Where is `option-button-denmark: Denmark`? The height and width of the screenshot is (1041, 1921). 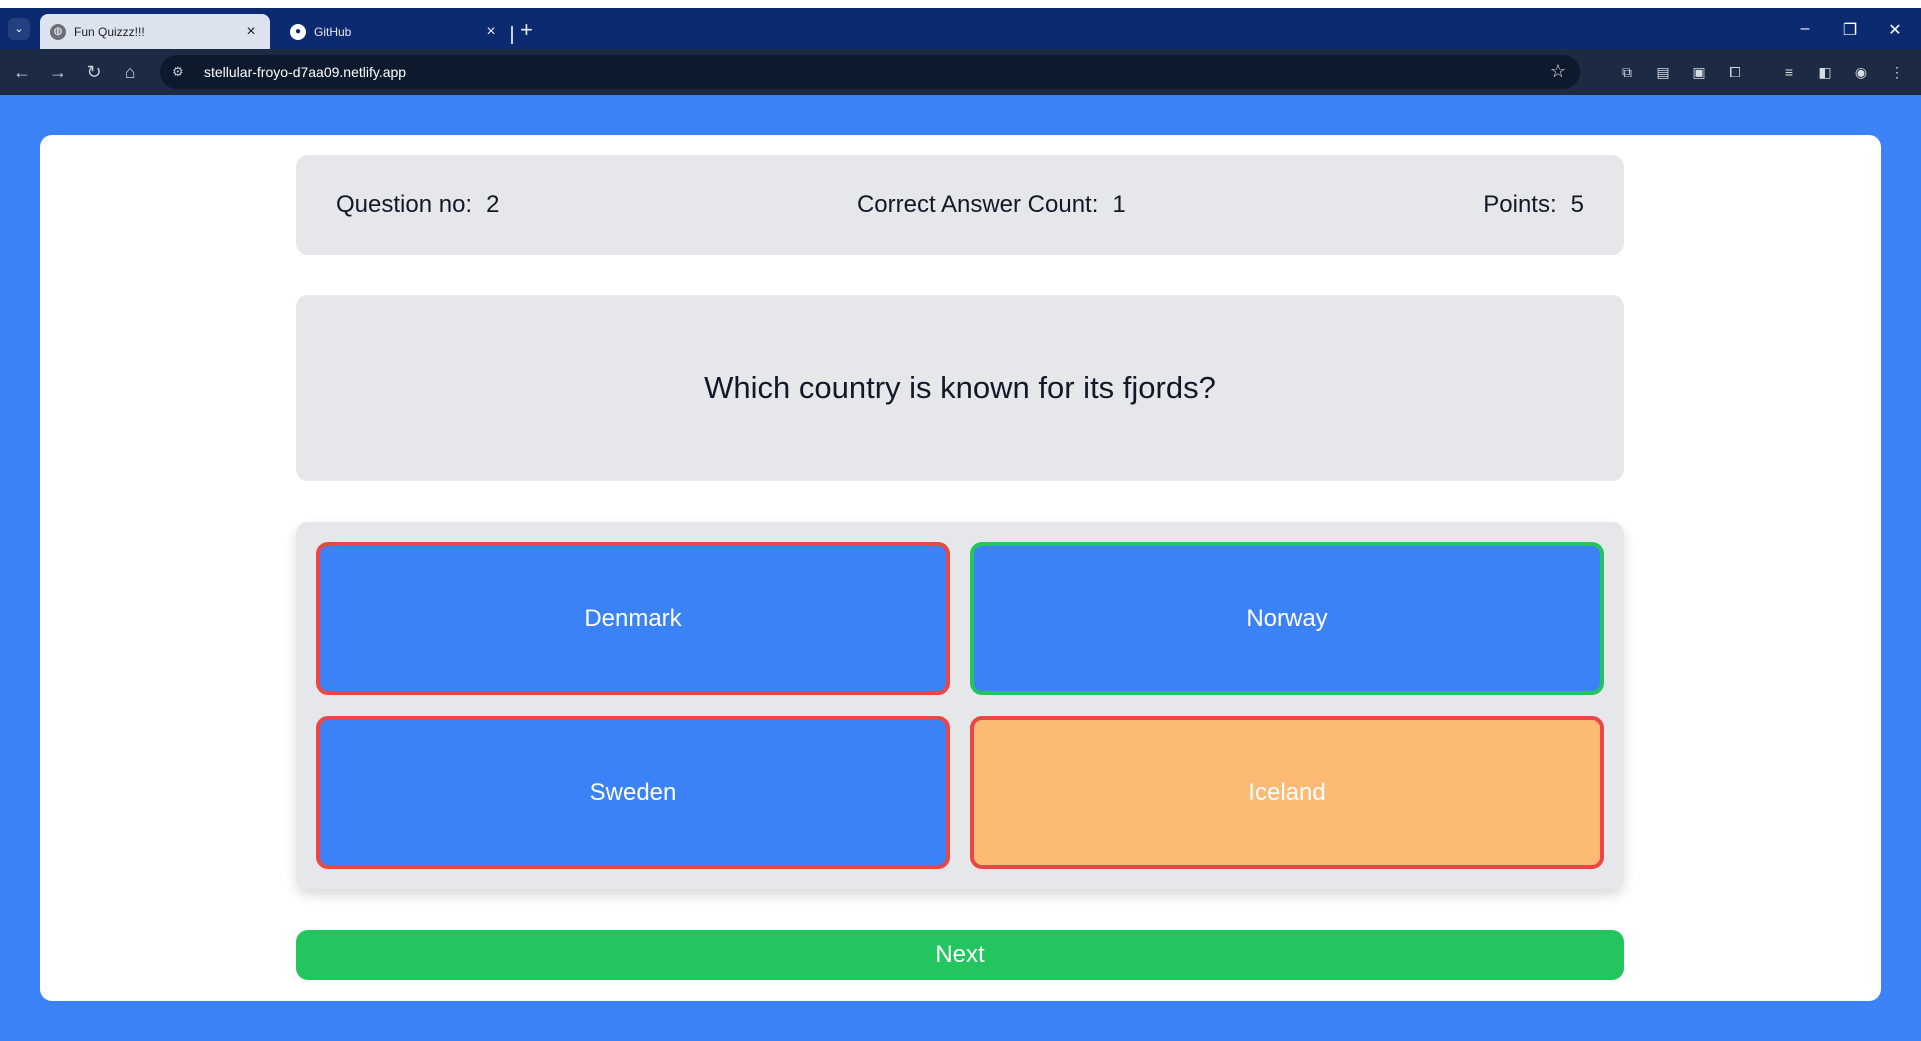 option-button-denmark: Denmark is located at coordinates (633, 618).